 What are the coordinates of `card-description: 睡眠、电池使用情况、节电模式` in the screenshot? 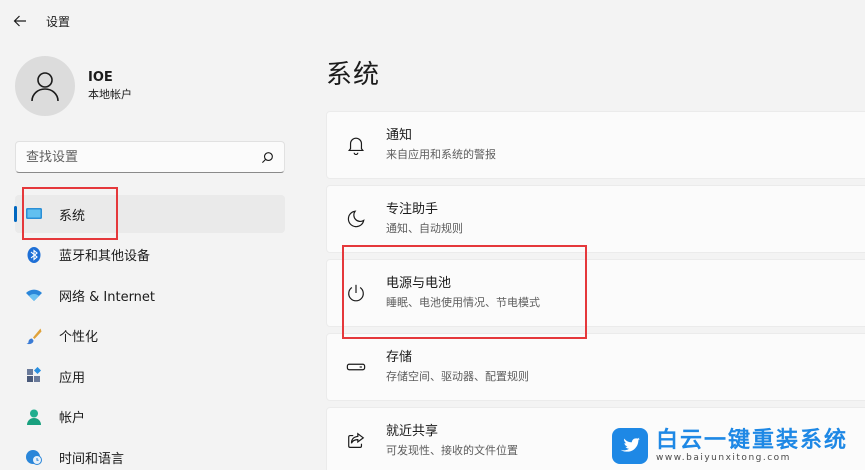 It's located at (463, 302).